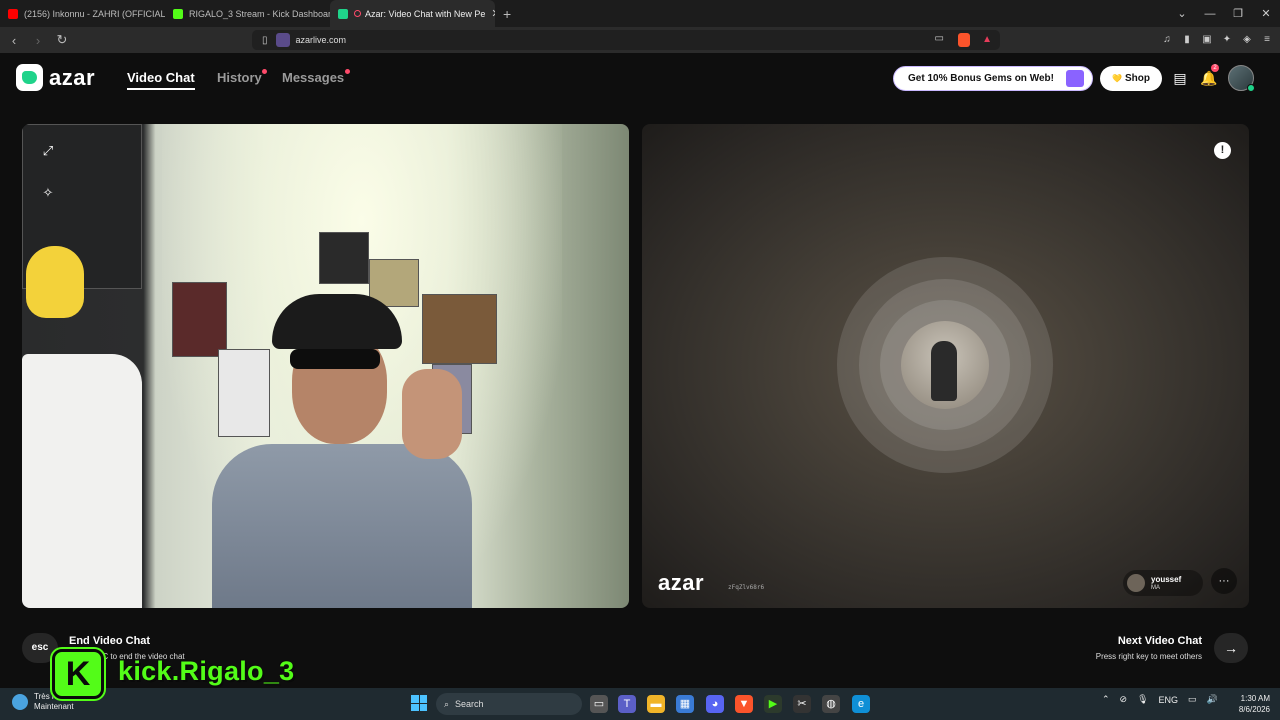 This screenshot has width=1280, height=720. What do you see at coordinates (357, 13) in the screenshot?
I see `recording-dot-icon` at bounding box center [357, 13].